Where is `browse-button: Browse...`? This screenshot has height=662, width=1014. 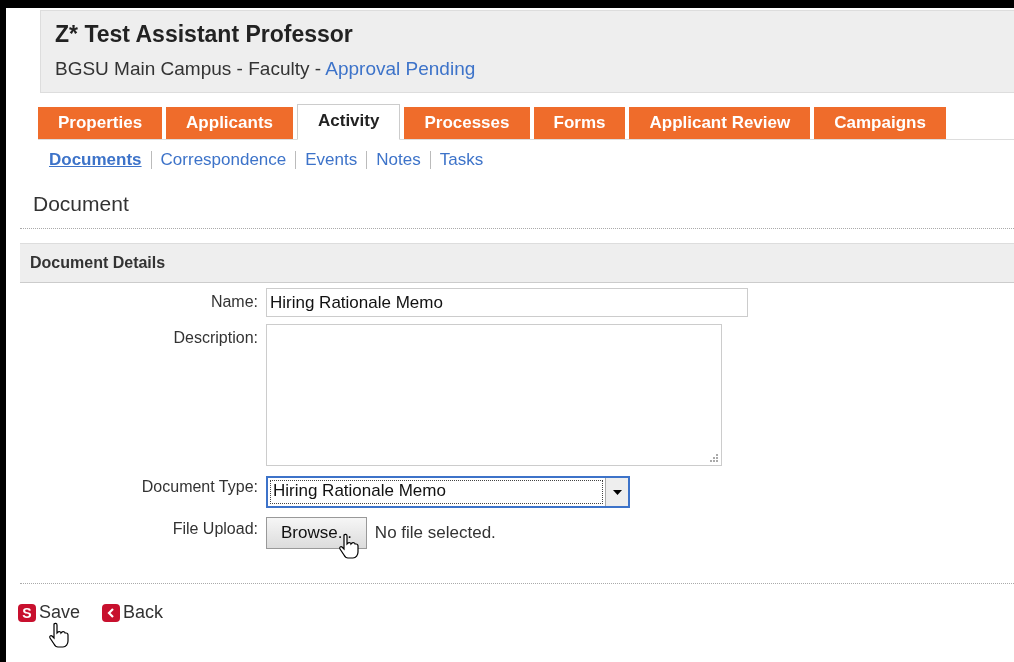
browse-button: Browse... is located at coordinates (316, 533).